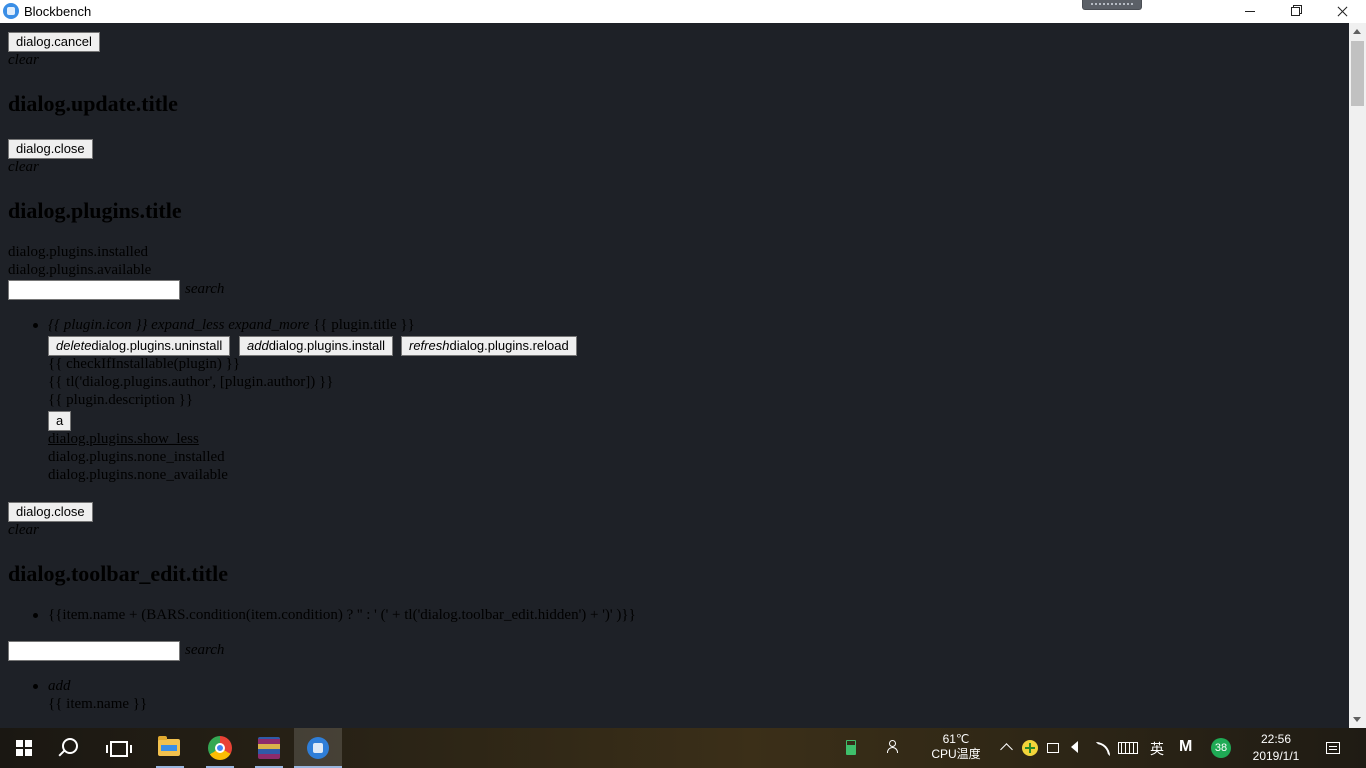 This screenshot has height=768, width=1366. Describe the element at coordinates (144, 364) in the screenshot. I see `plugin-installable-status: {{ checkIfInstallable(plugin) }}` at that location.